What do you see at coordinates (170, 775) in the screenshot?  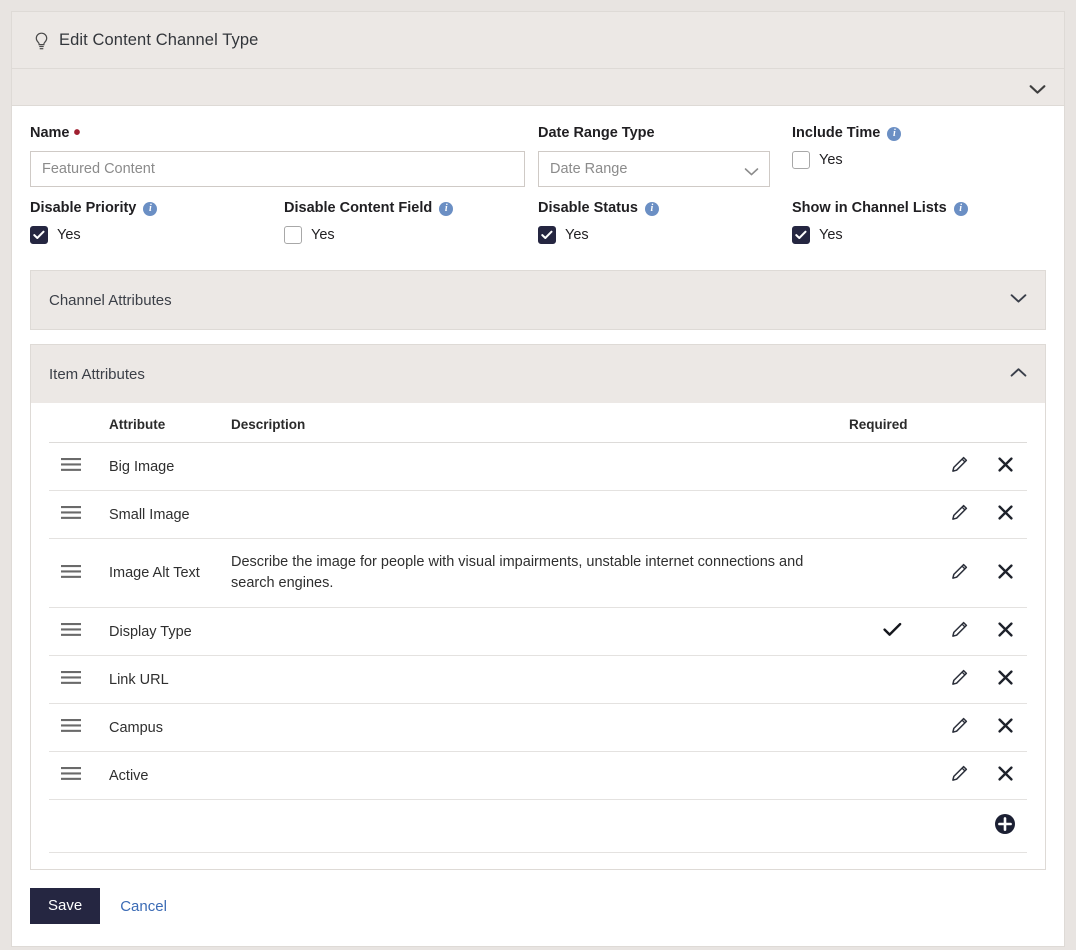 I see `row-attribute-cell: Active` at bounding box center [170, 775].